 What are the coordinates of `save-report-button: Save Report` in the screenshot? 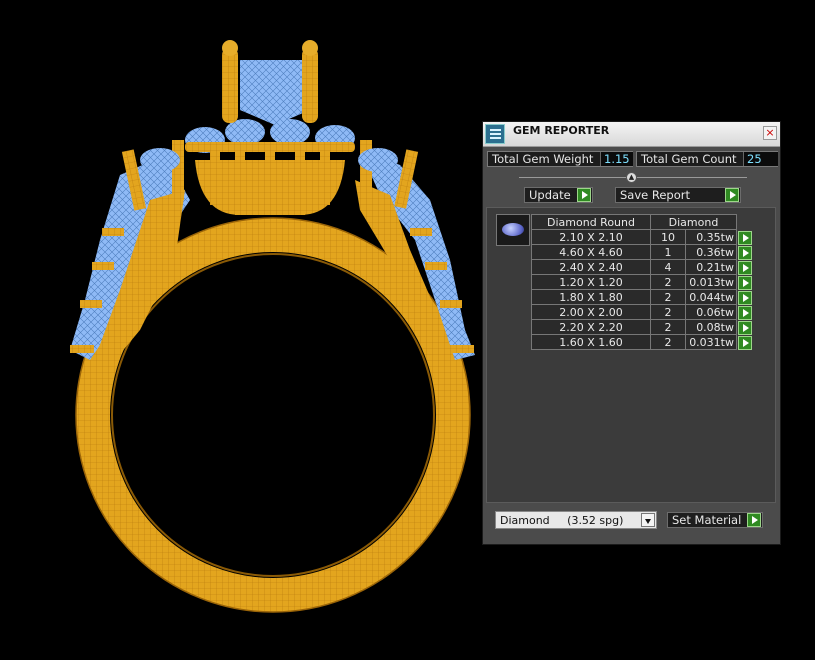 It's located at (678, 195).